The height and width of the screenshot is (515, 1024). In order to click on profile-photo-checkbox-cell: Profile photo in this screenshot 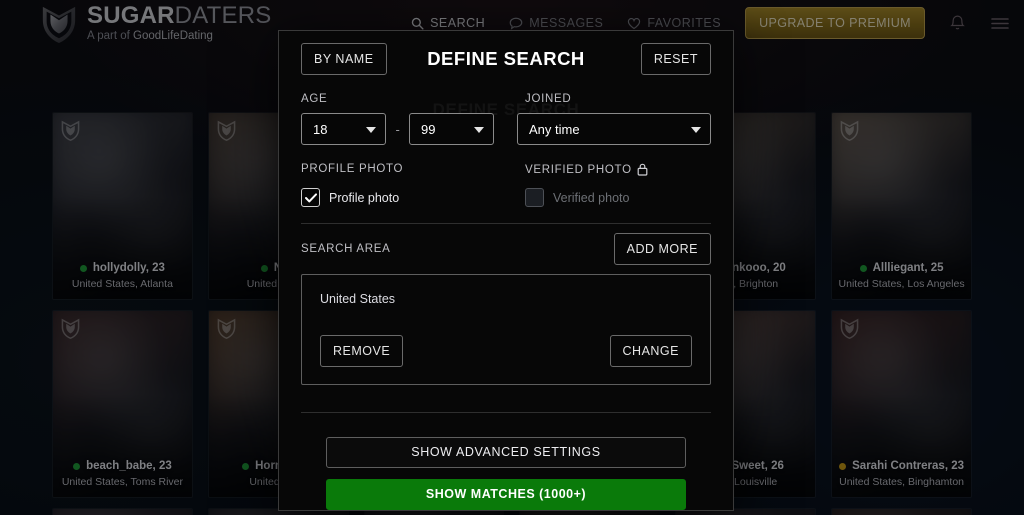, I will do `click(413, 197)`.